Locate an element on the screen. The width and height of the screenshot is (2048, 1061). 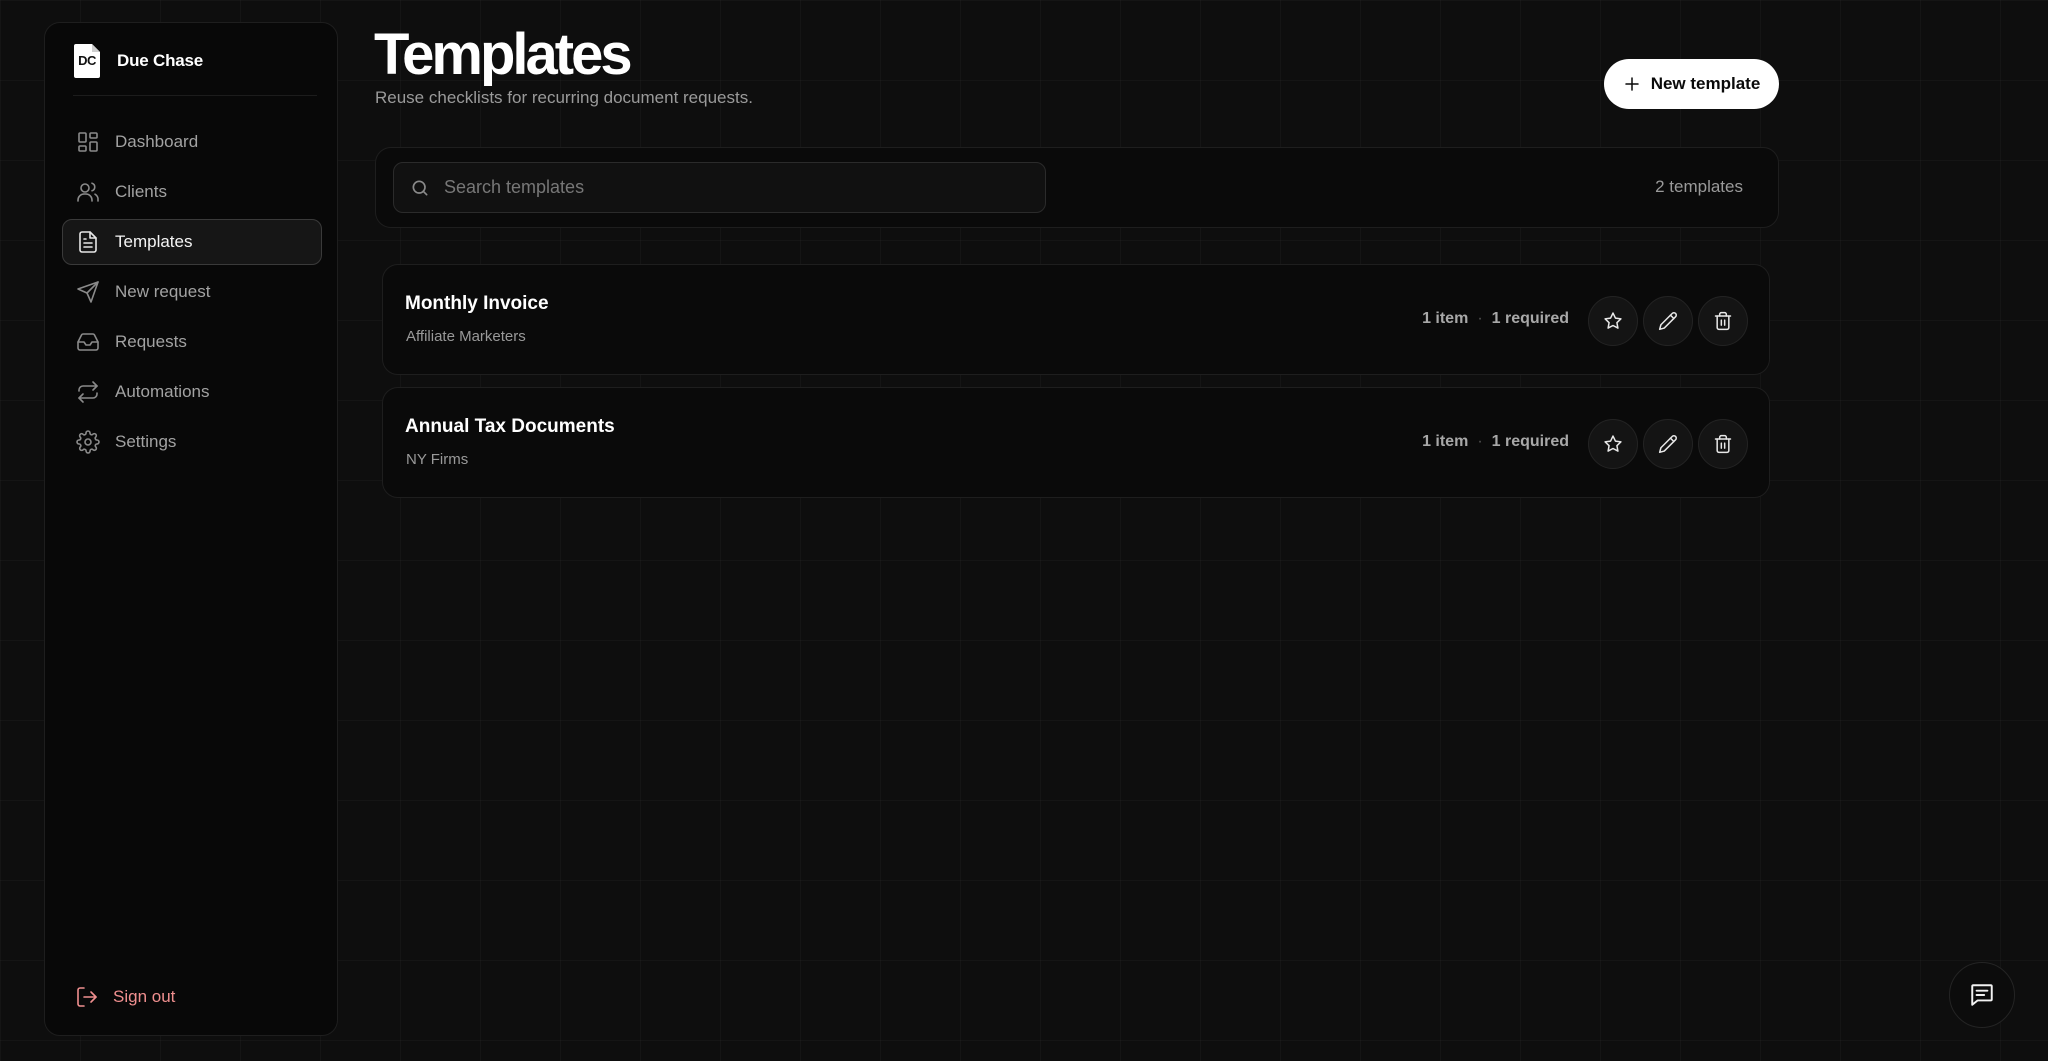
sidebar-item-new-request: New request is located at coordinates (192, 292).